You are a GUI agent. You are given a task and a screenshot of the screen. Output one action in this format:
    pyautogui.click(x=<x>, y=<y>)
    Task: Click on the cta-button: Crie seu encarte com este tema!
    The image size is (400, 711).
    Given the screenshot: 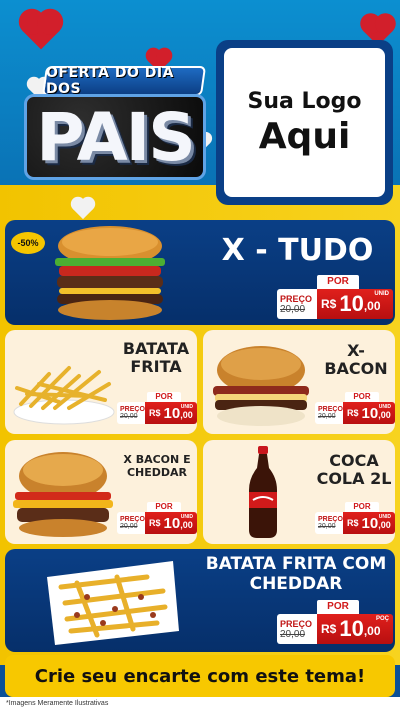 What is the action you would take?
    pyautogui.click(x=200, y=676)
    